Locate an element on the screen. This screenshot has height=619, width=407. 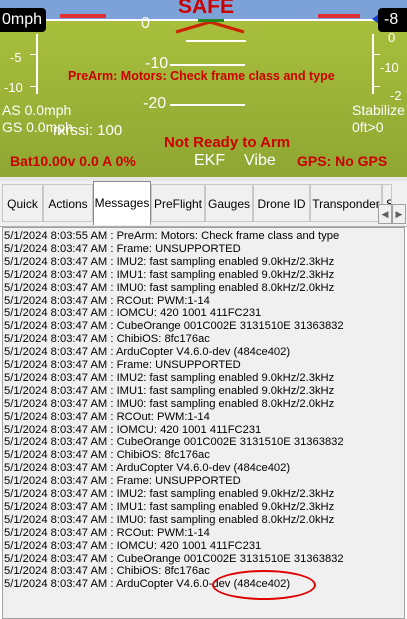
tab-scroll-left-button: ◀ is located at coordinates (385, 214).